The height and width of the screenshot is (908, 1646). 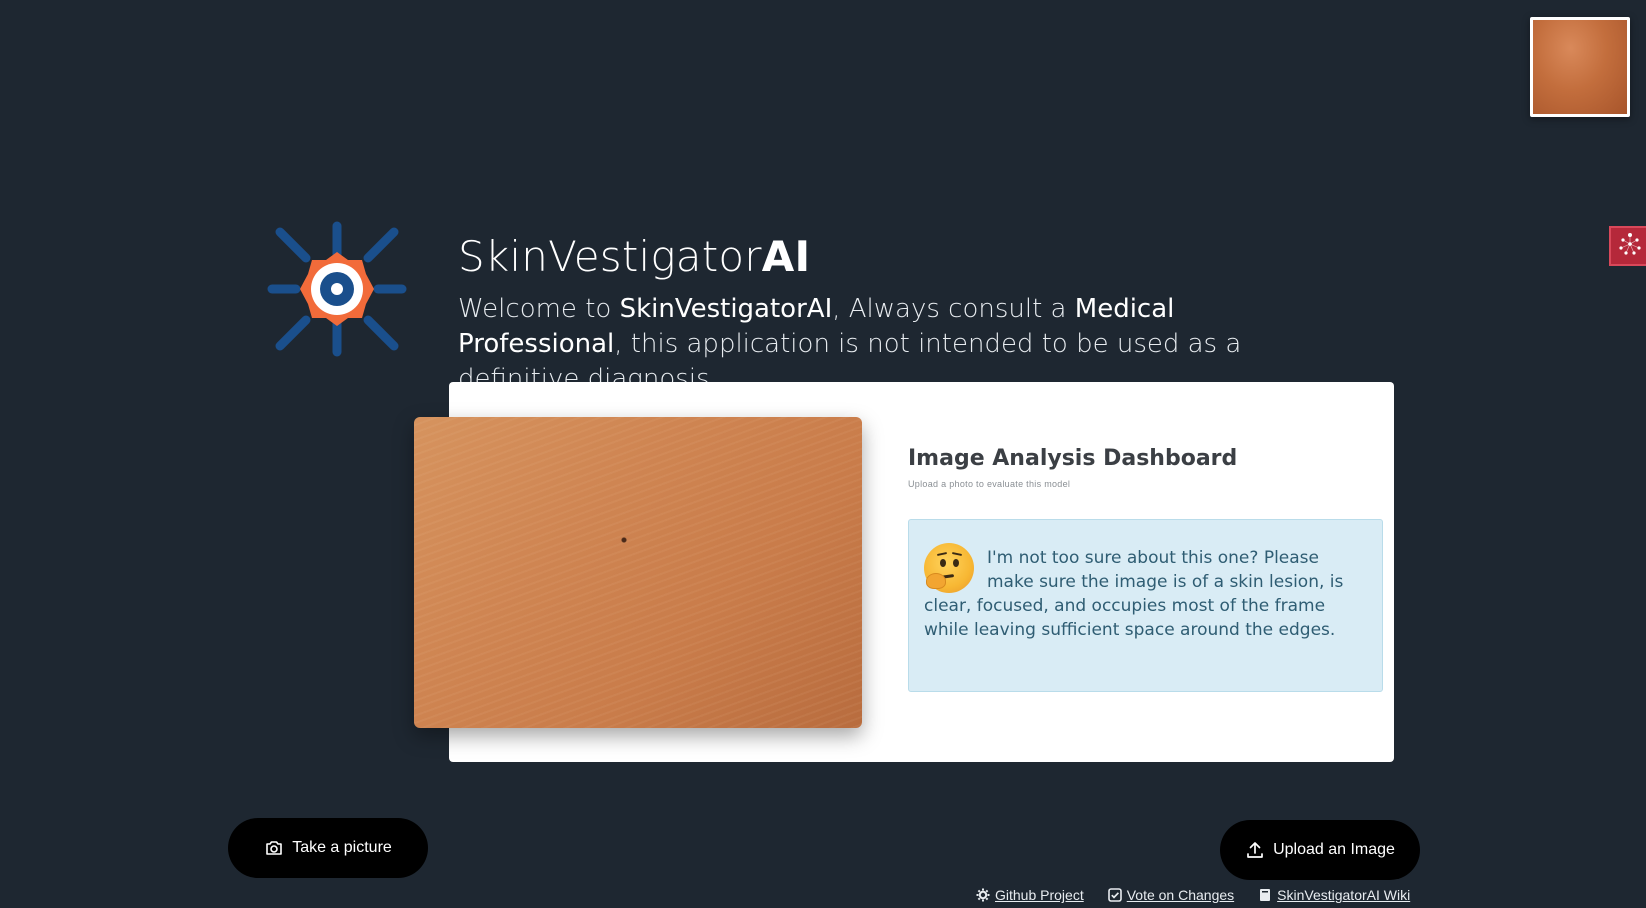 I want to click on side-panel-tab, so click(x=1627, y=246).